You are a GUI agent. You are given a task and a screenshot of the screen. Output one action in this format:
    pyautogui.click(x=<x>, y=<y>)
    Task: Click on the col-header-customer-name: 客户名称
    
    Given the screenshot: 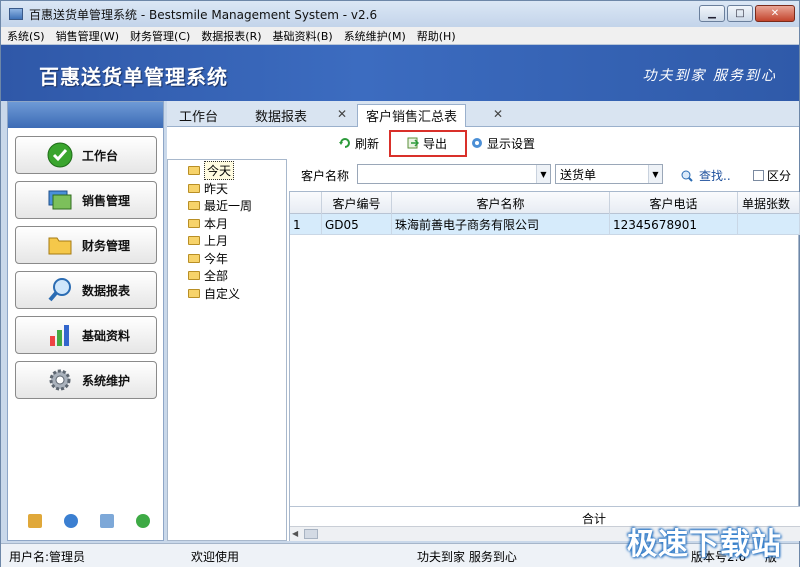 What is the action you would take?
    pyautogui.click(x=501, y=203)
    